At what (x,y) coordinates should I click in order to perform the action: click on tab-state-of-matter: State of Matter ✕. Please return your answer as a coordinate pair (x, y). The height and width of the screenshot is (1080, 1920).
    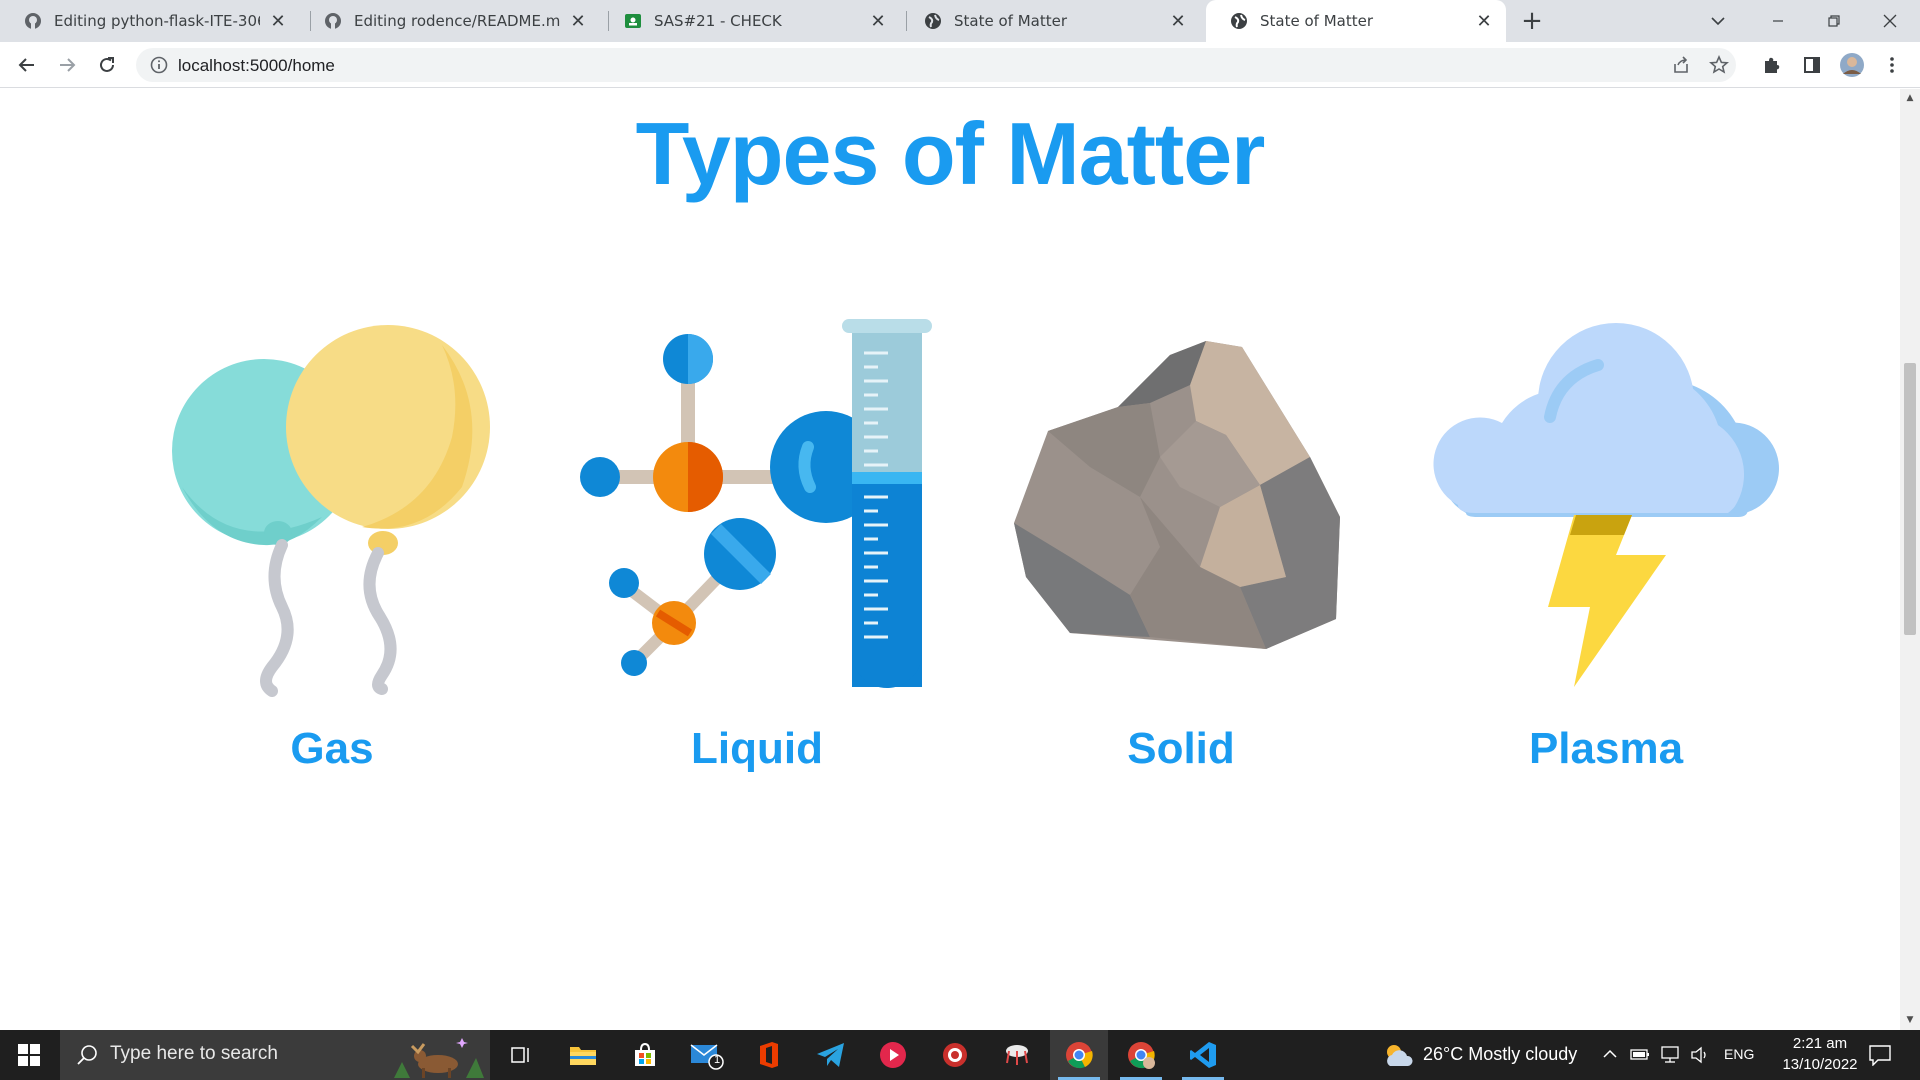
    Looking at the image, I should click on (1050, 21).